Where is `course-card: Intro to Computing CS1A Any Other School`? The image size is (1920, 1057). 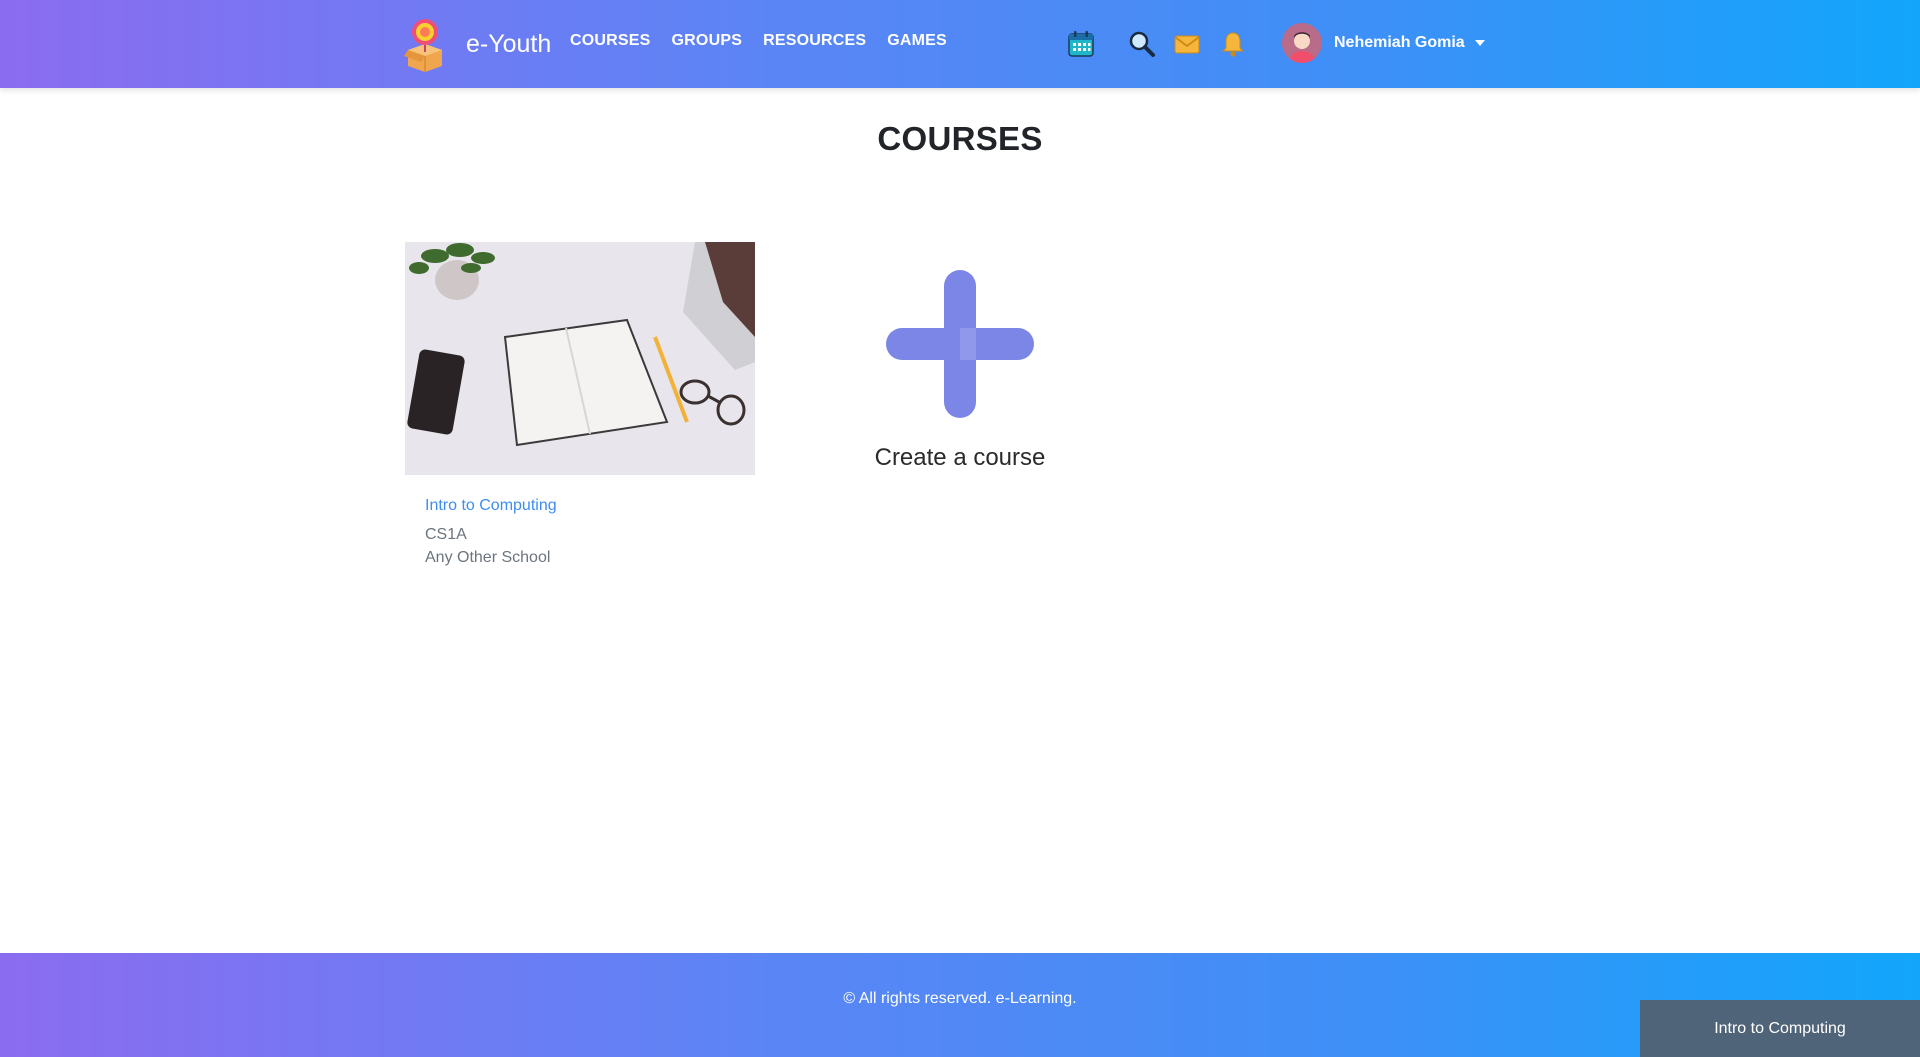 course-card: Intro to Computing CS1A Any Other School is located at coordinates (580, 404).